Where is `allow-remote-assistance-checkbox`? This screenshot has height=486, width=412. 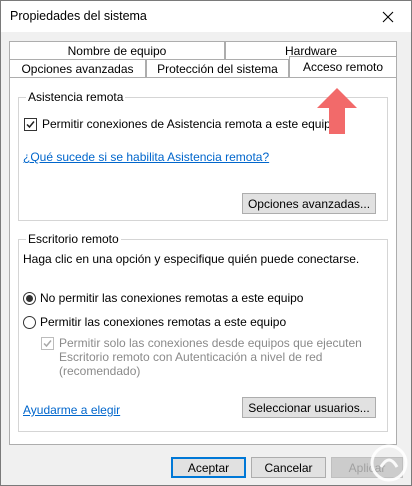
allow-remote-assistance-checkbox is located at coordinates (30, 124).